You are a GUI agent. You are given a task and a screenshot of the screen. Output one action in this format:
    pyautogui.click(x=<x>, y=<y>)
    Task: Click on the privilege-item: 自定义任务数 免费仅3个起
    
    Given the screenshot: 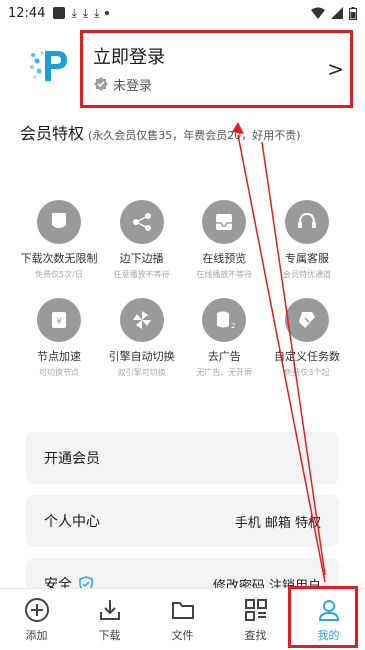 What is the action you would take?
    pyautogui.click(x=307, y=338)
    